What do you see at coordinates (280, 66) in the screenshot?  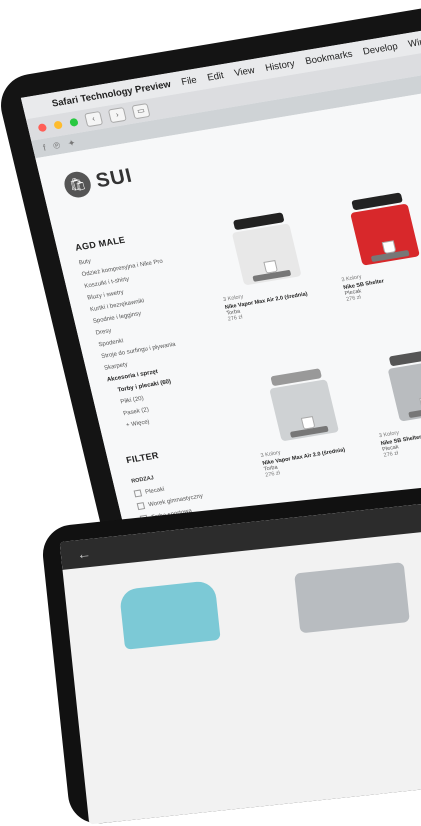 I see `menu-history: History` at bounding box center [280, 66].